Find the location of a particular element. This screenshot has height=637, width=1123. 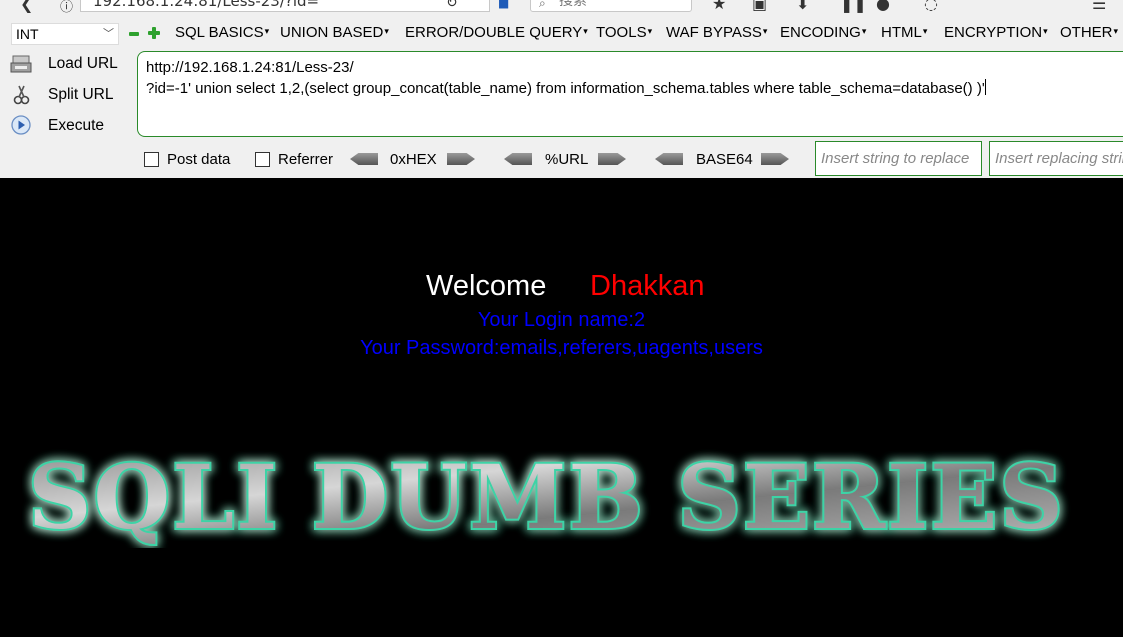

menu-label: SQL BASICS is located at coordinates (219, 32).